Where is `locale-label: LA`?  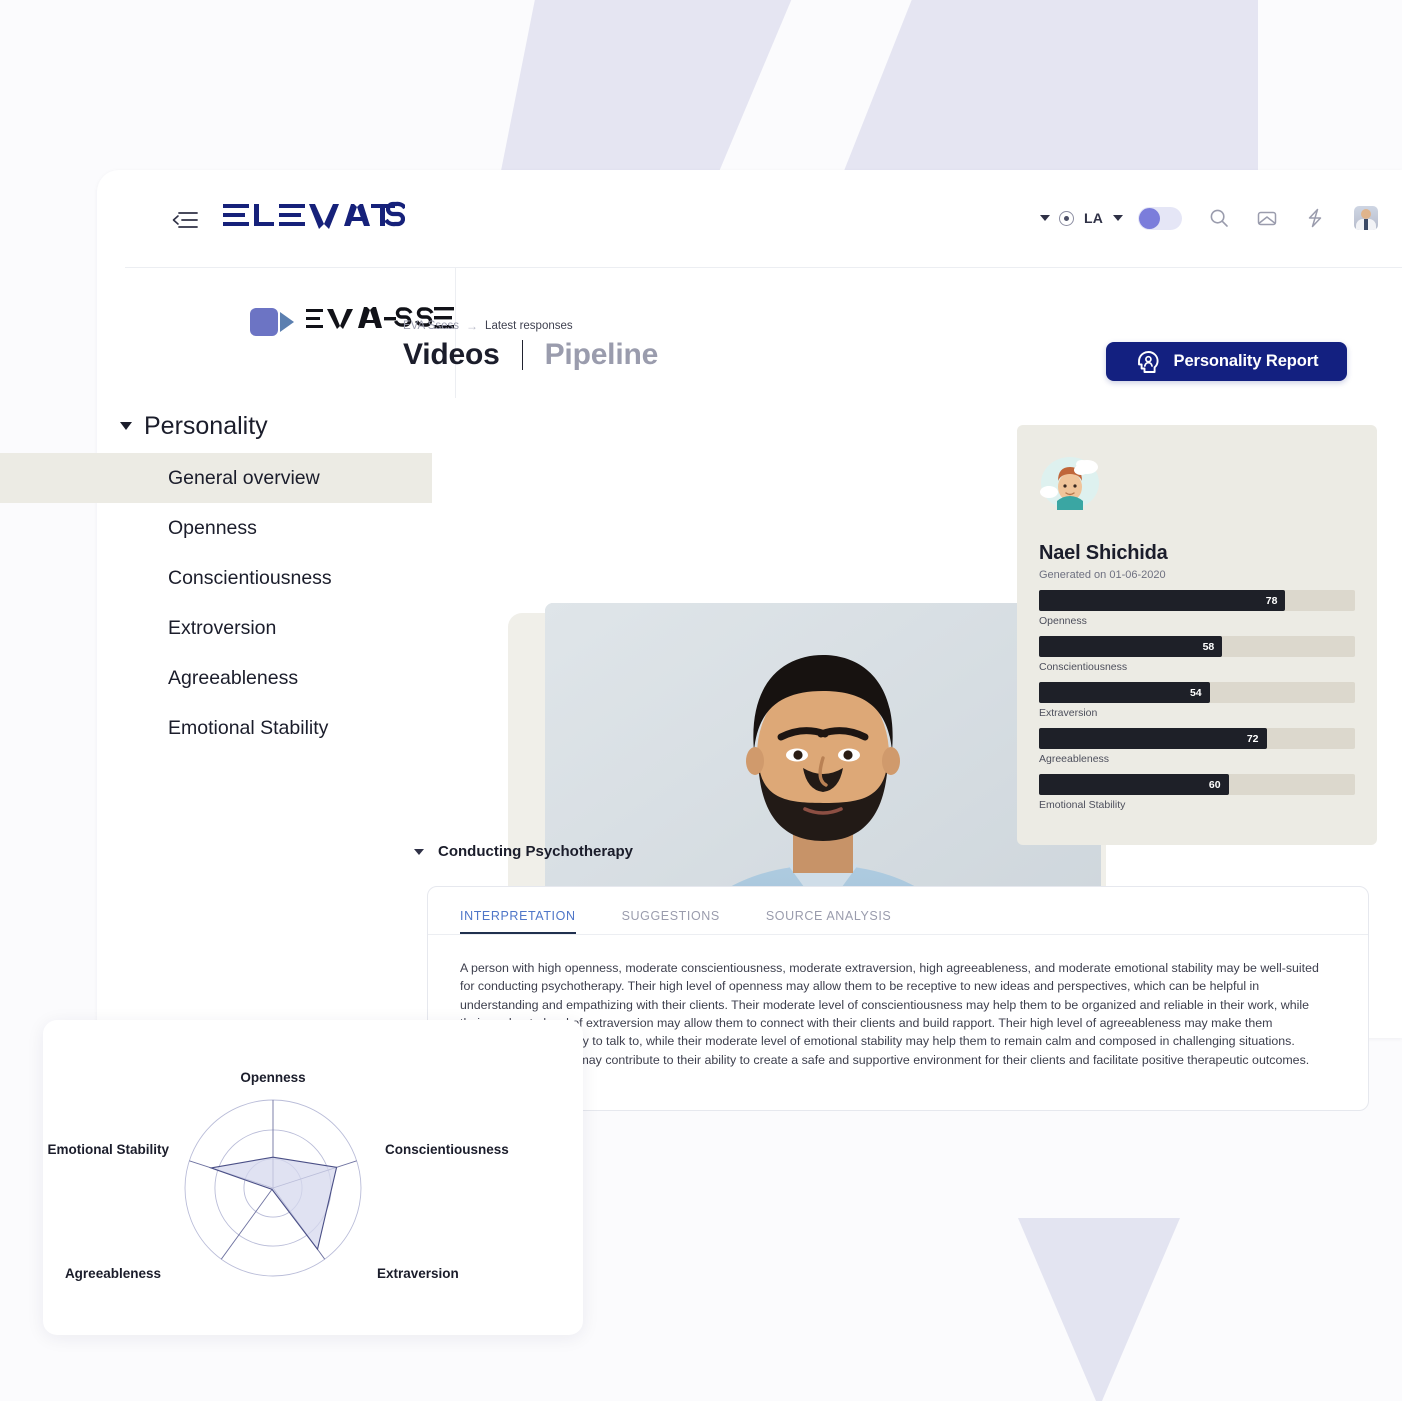
locale-label: LA is located at coordinates (1093, 218).